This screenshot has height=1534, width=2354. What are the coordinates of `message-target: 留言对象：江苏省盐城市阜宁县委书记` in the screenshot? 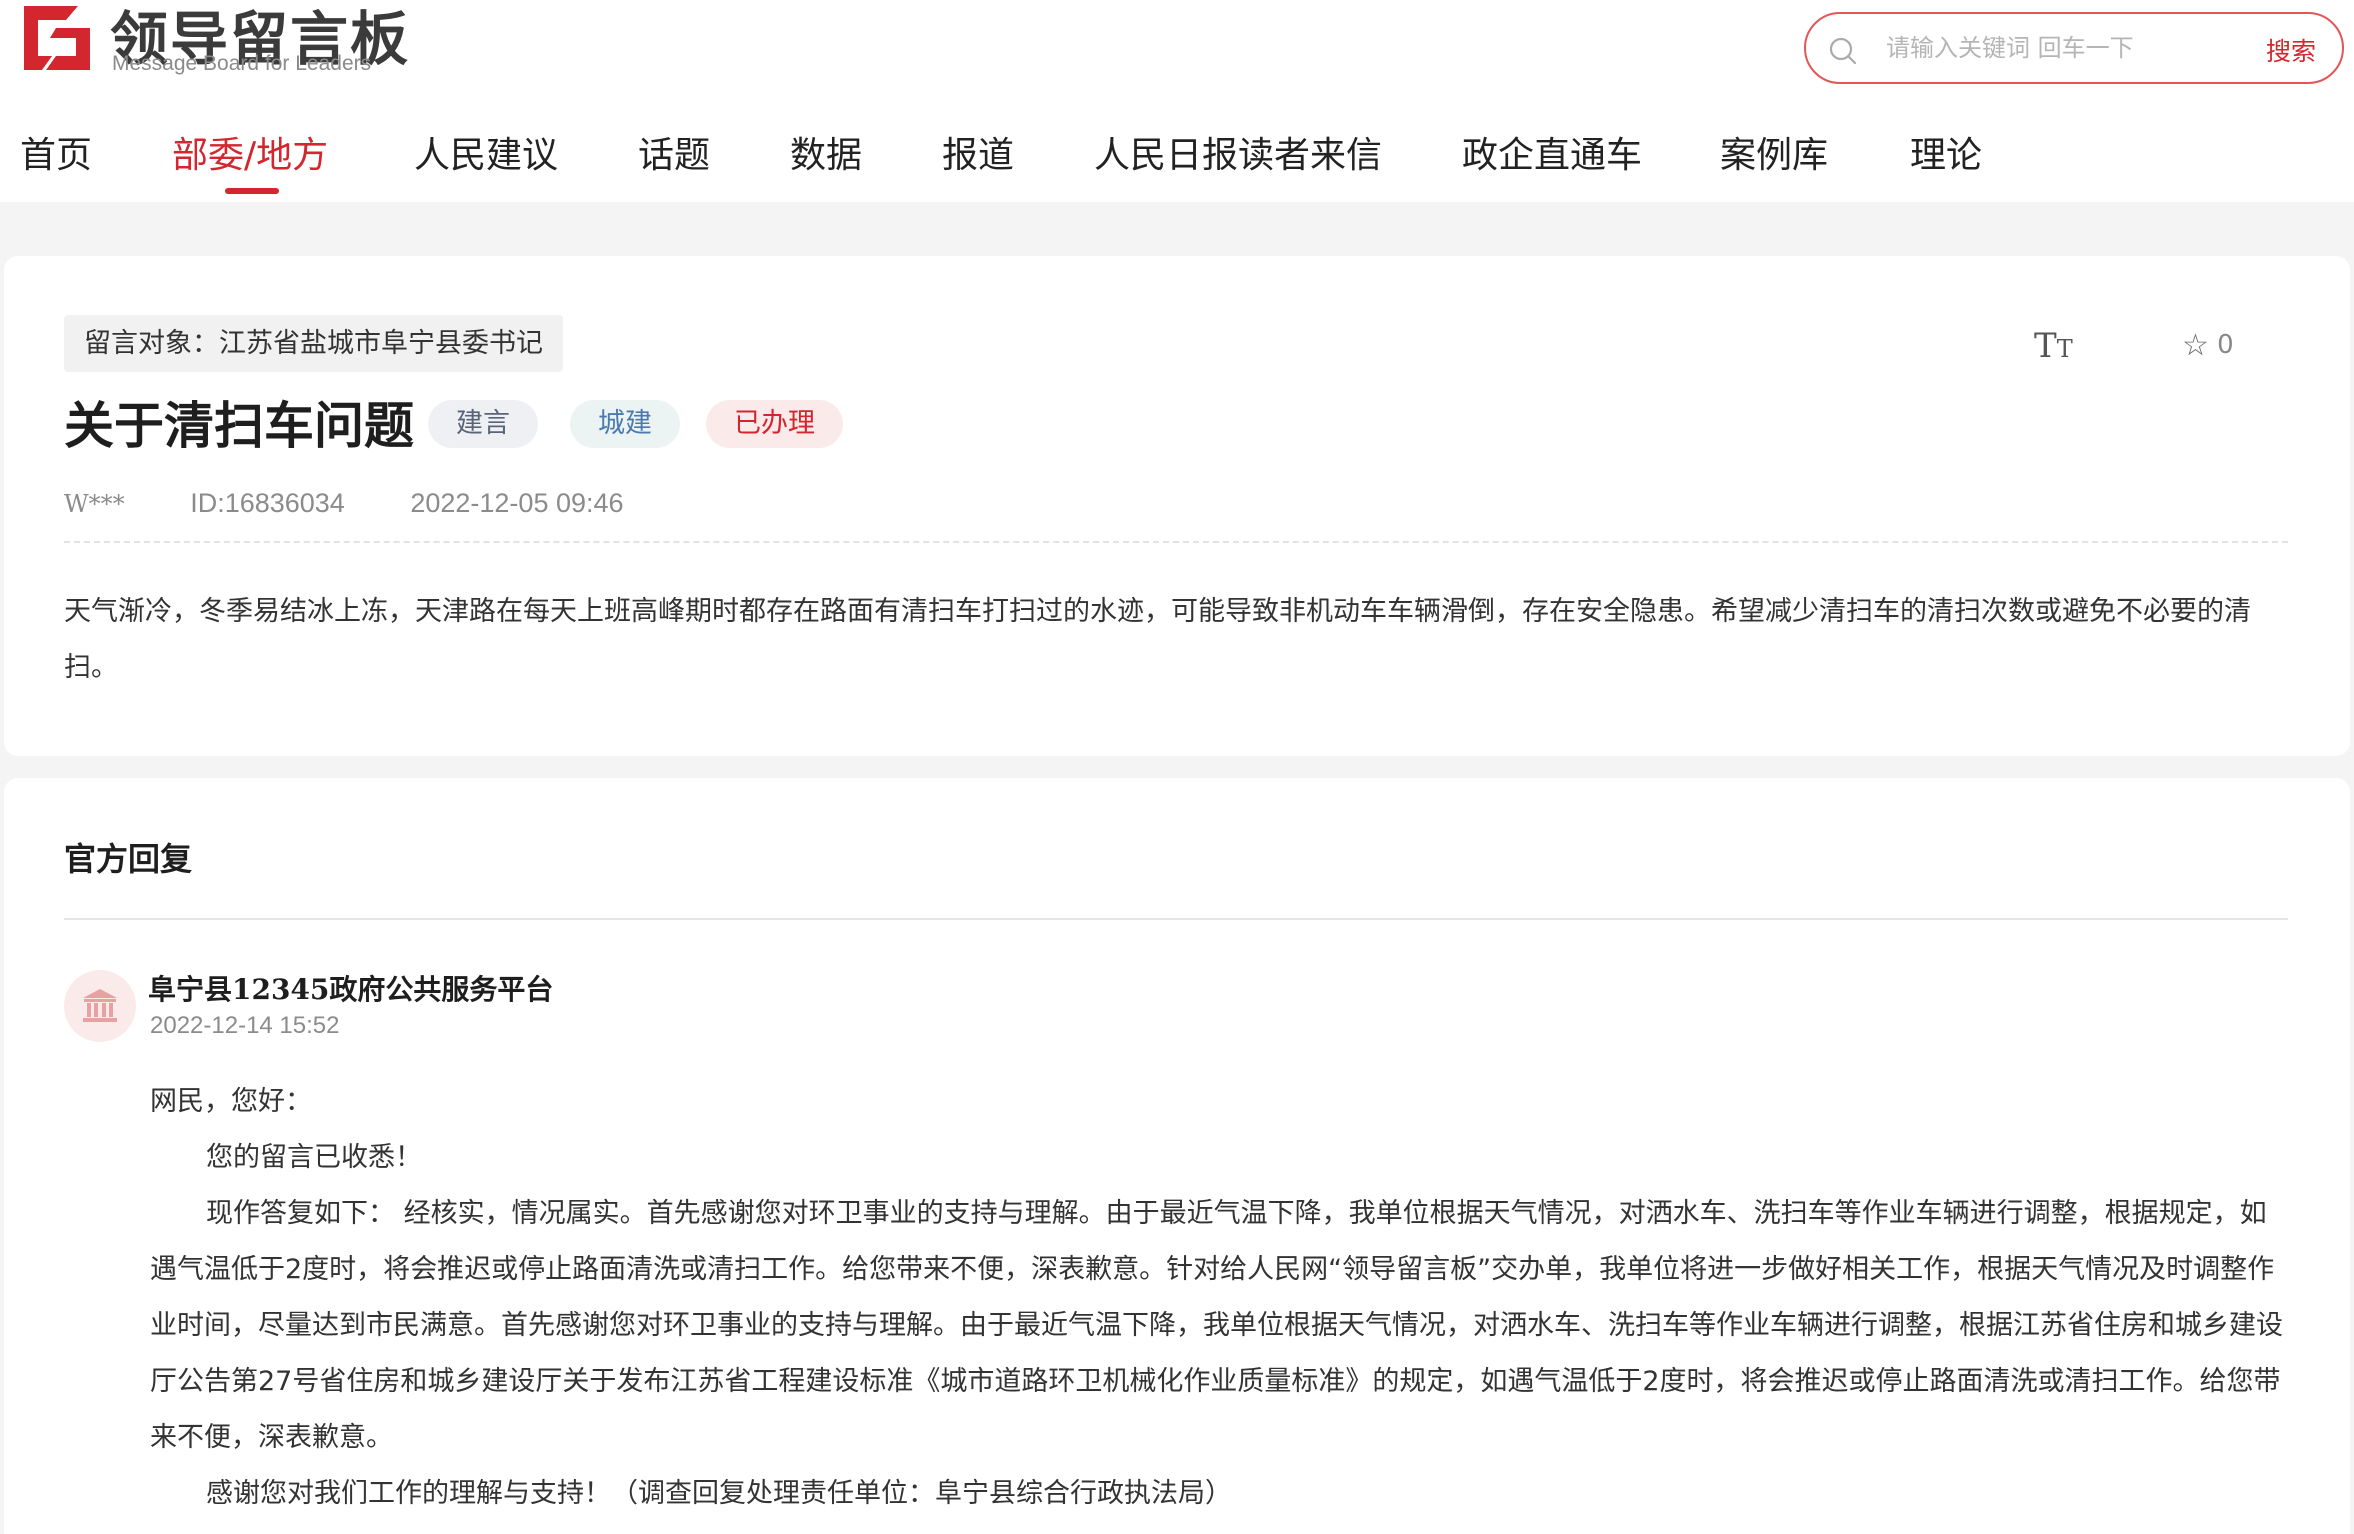 It's located at (313, 343).